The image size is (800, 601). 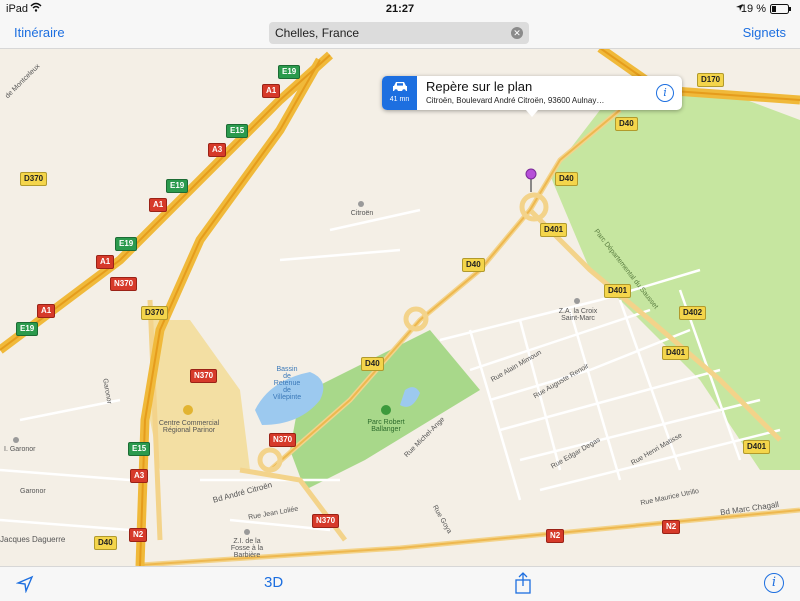 I want to click on za-croix-poi-icon, so click(x=577, y=301).